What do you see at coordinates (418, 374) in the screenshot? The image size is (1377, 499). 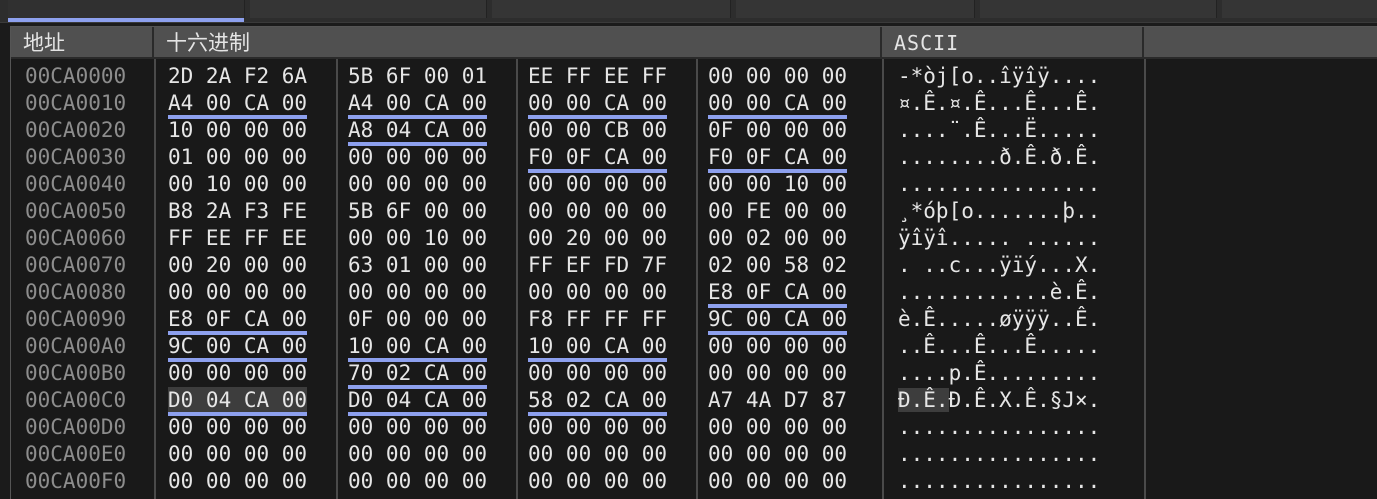 I see `hex-dword: 70 02 CA 00` at bounding box center [418, 374].